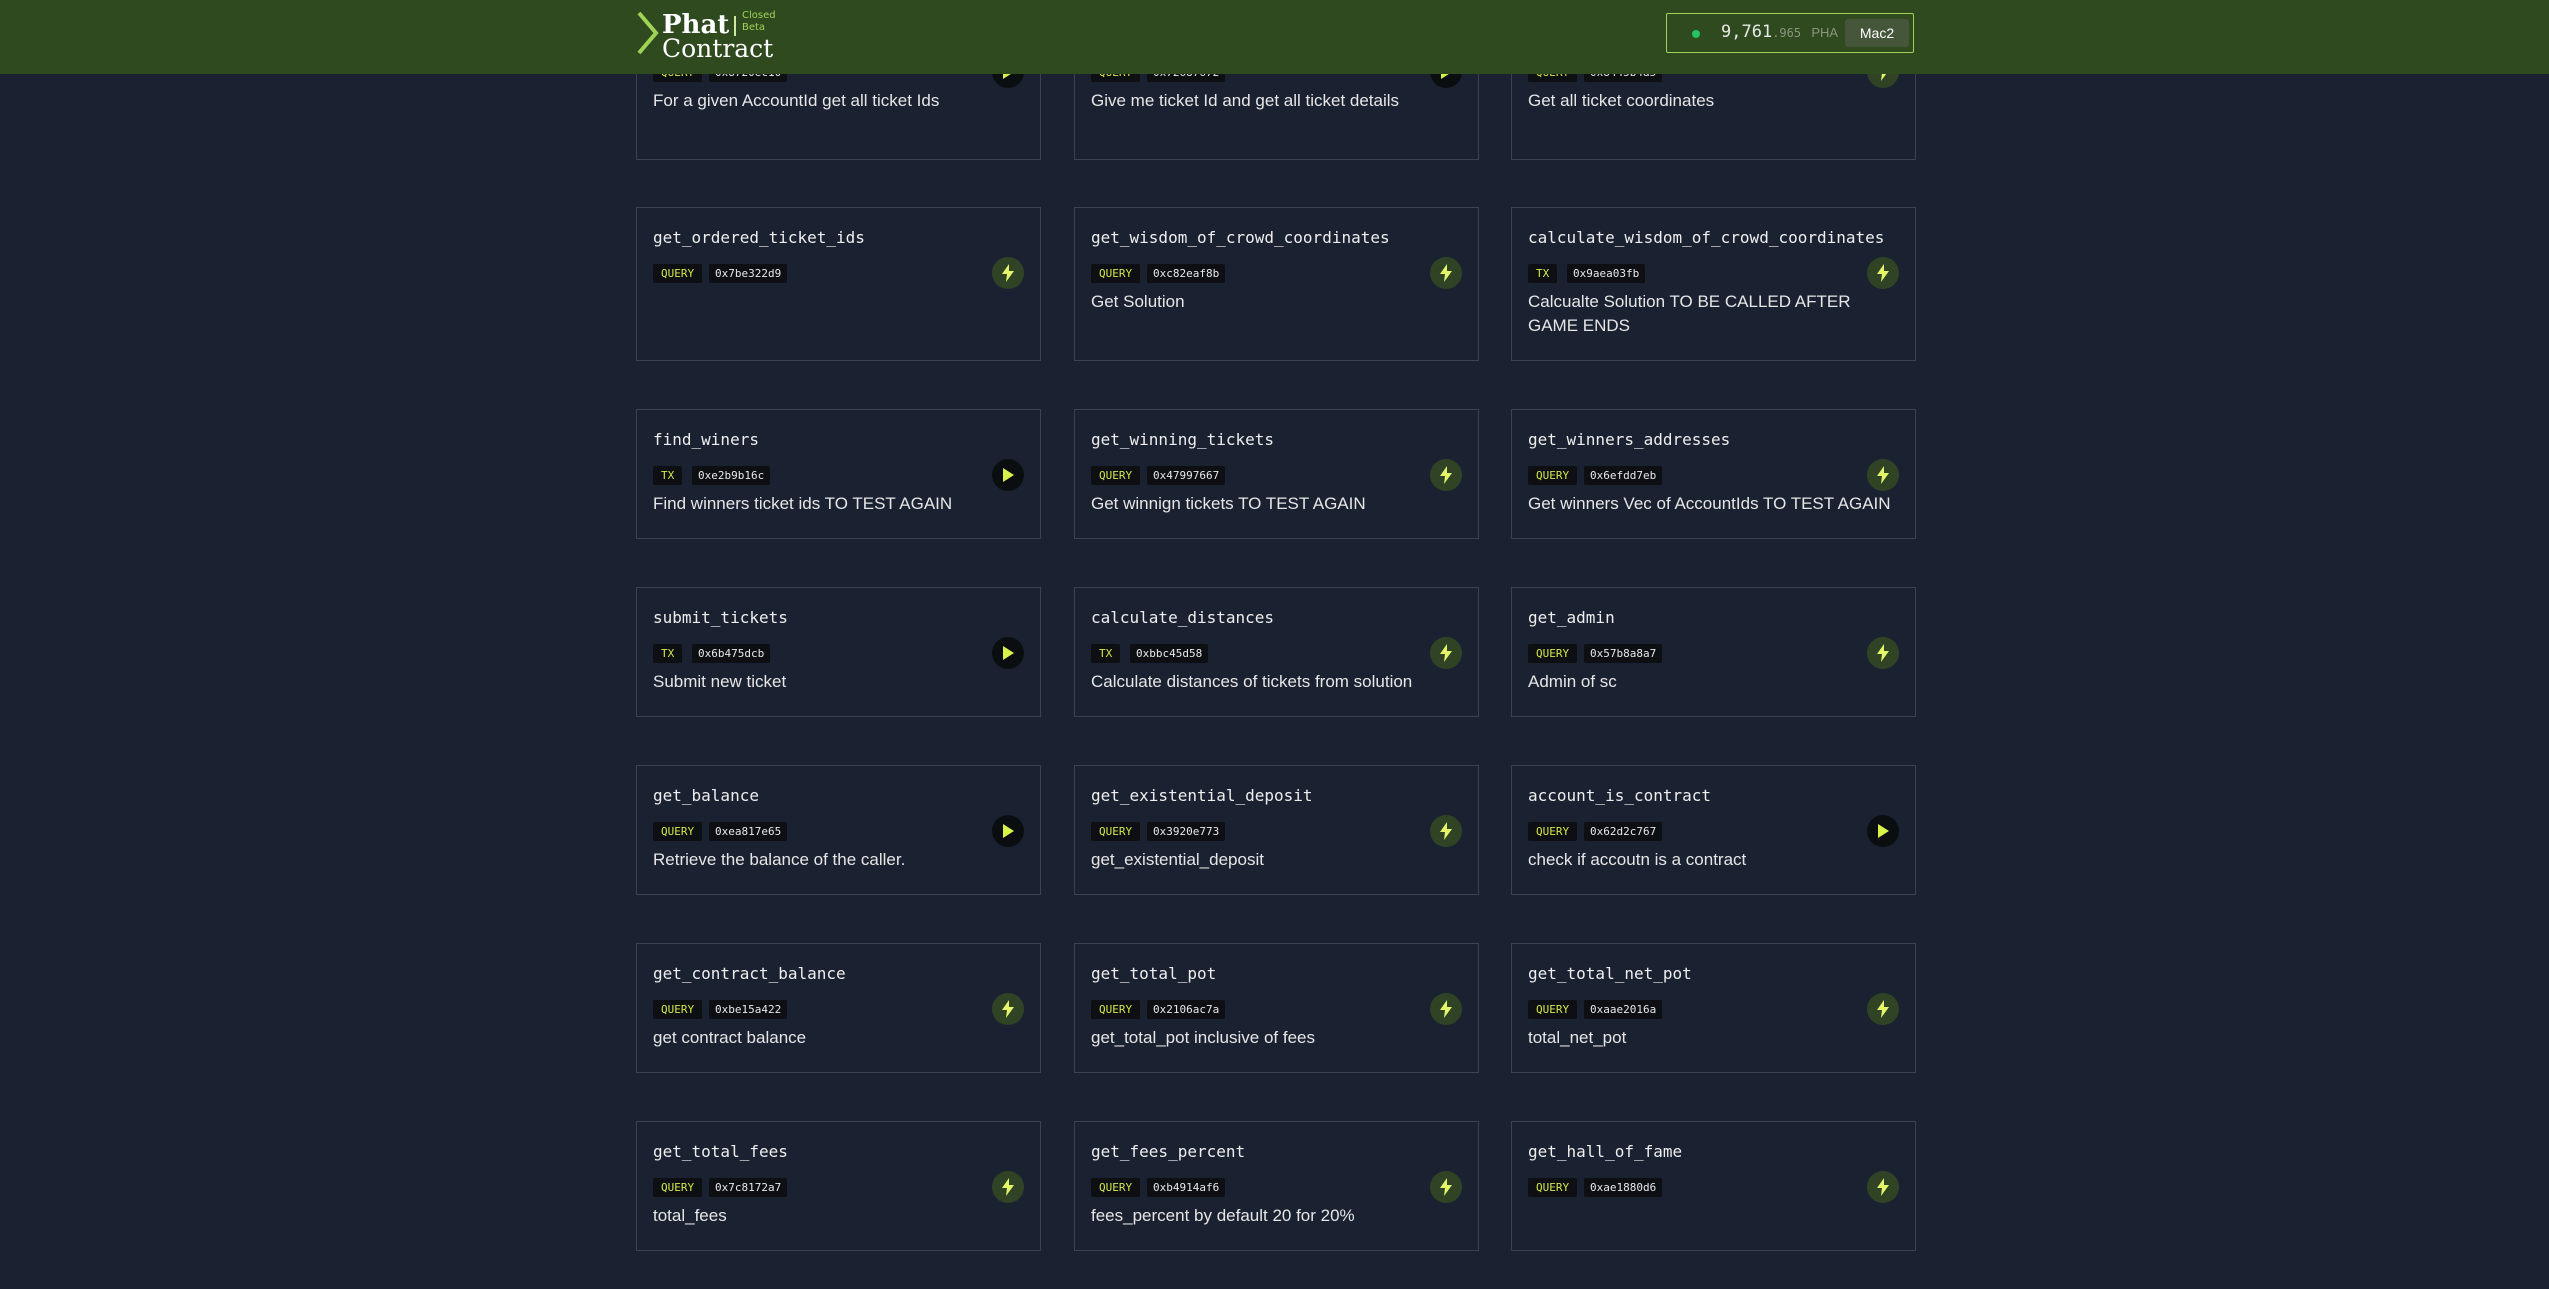  Describe the element at coordinates (1787, 33) in the screenshot. I see `balance-decimals: .965` at that location.